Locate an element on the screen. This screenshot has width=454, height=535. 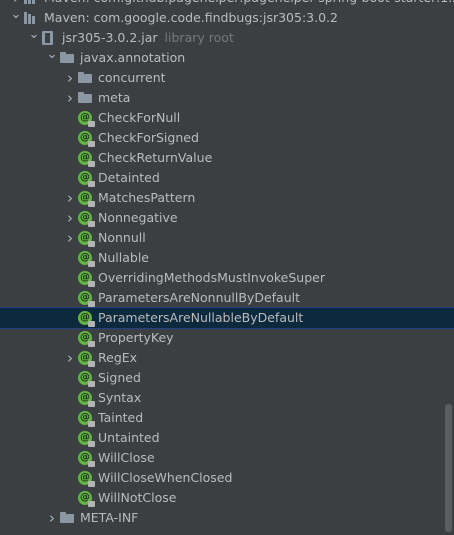
tree-row-label: ParametersAreNullableByDefault is located at coordinates (201, 317).